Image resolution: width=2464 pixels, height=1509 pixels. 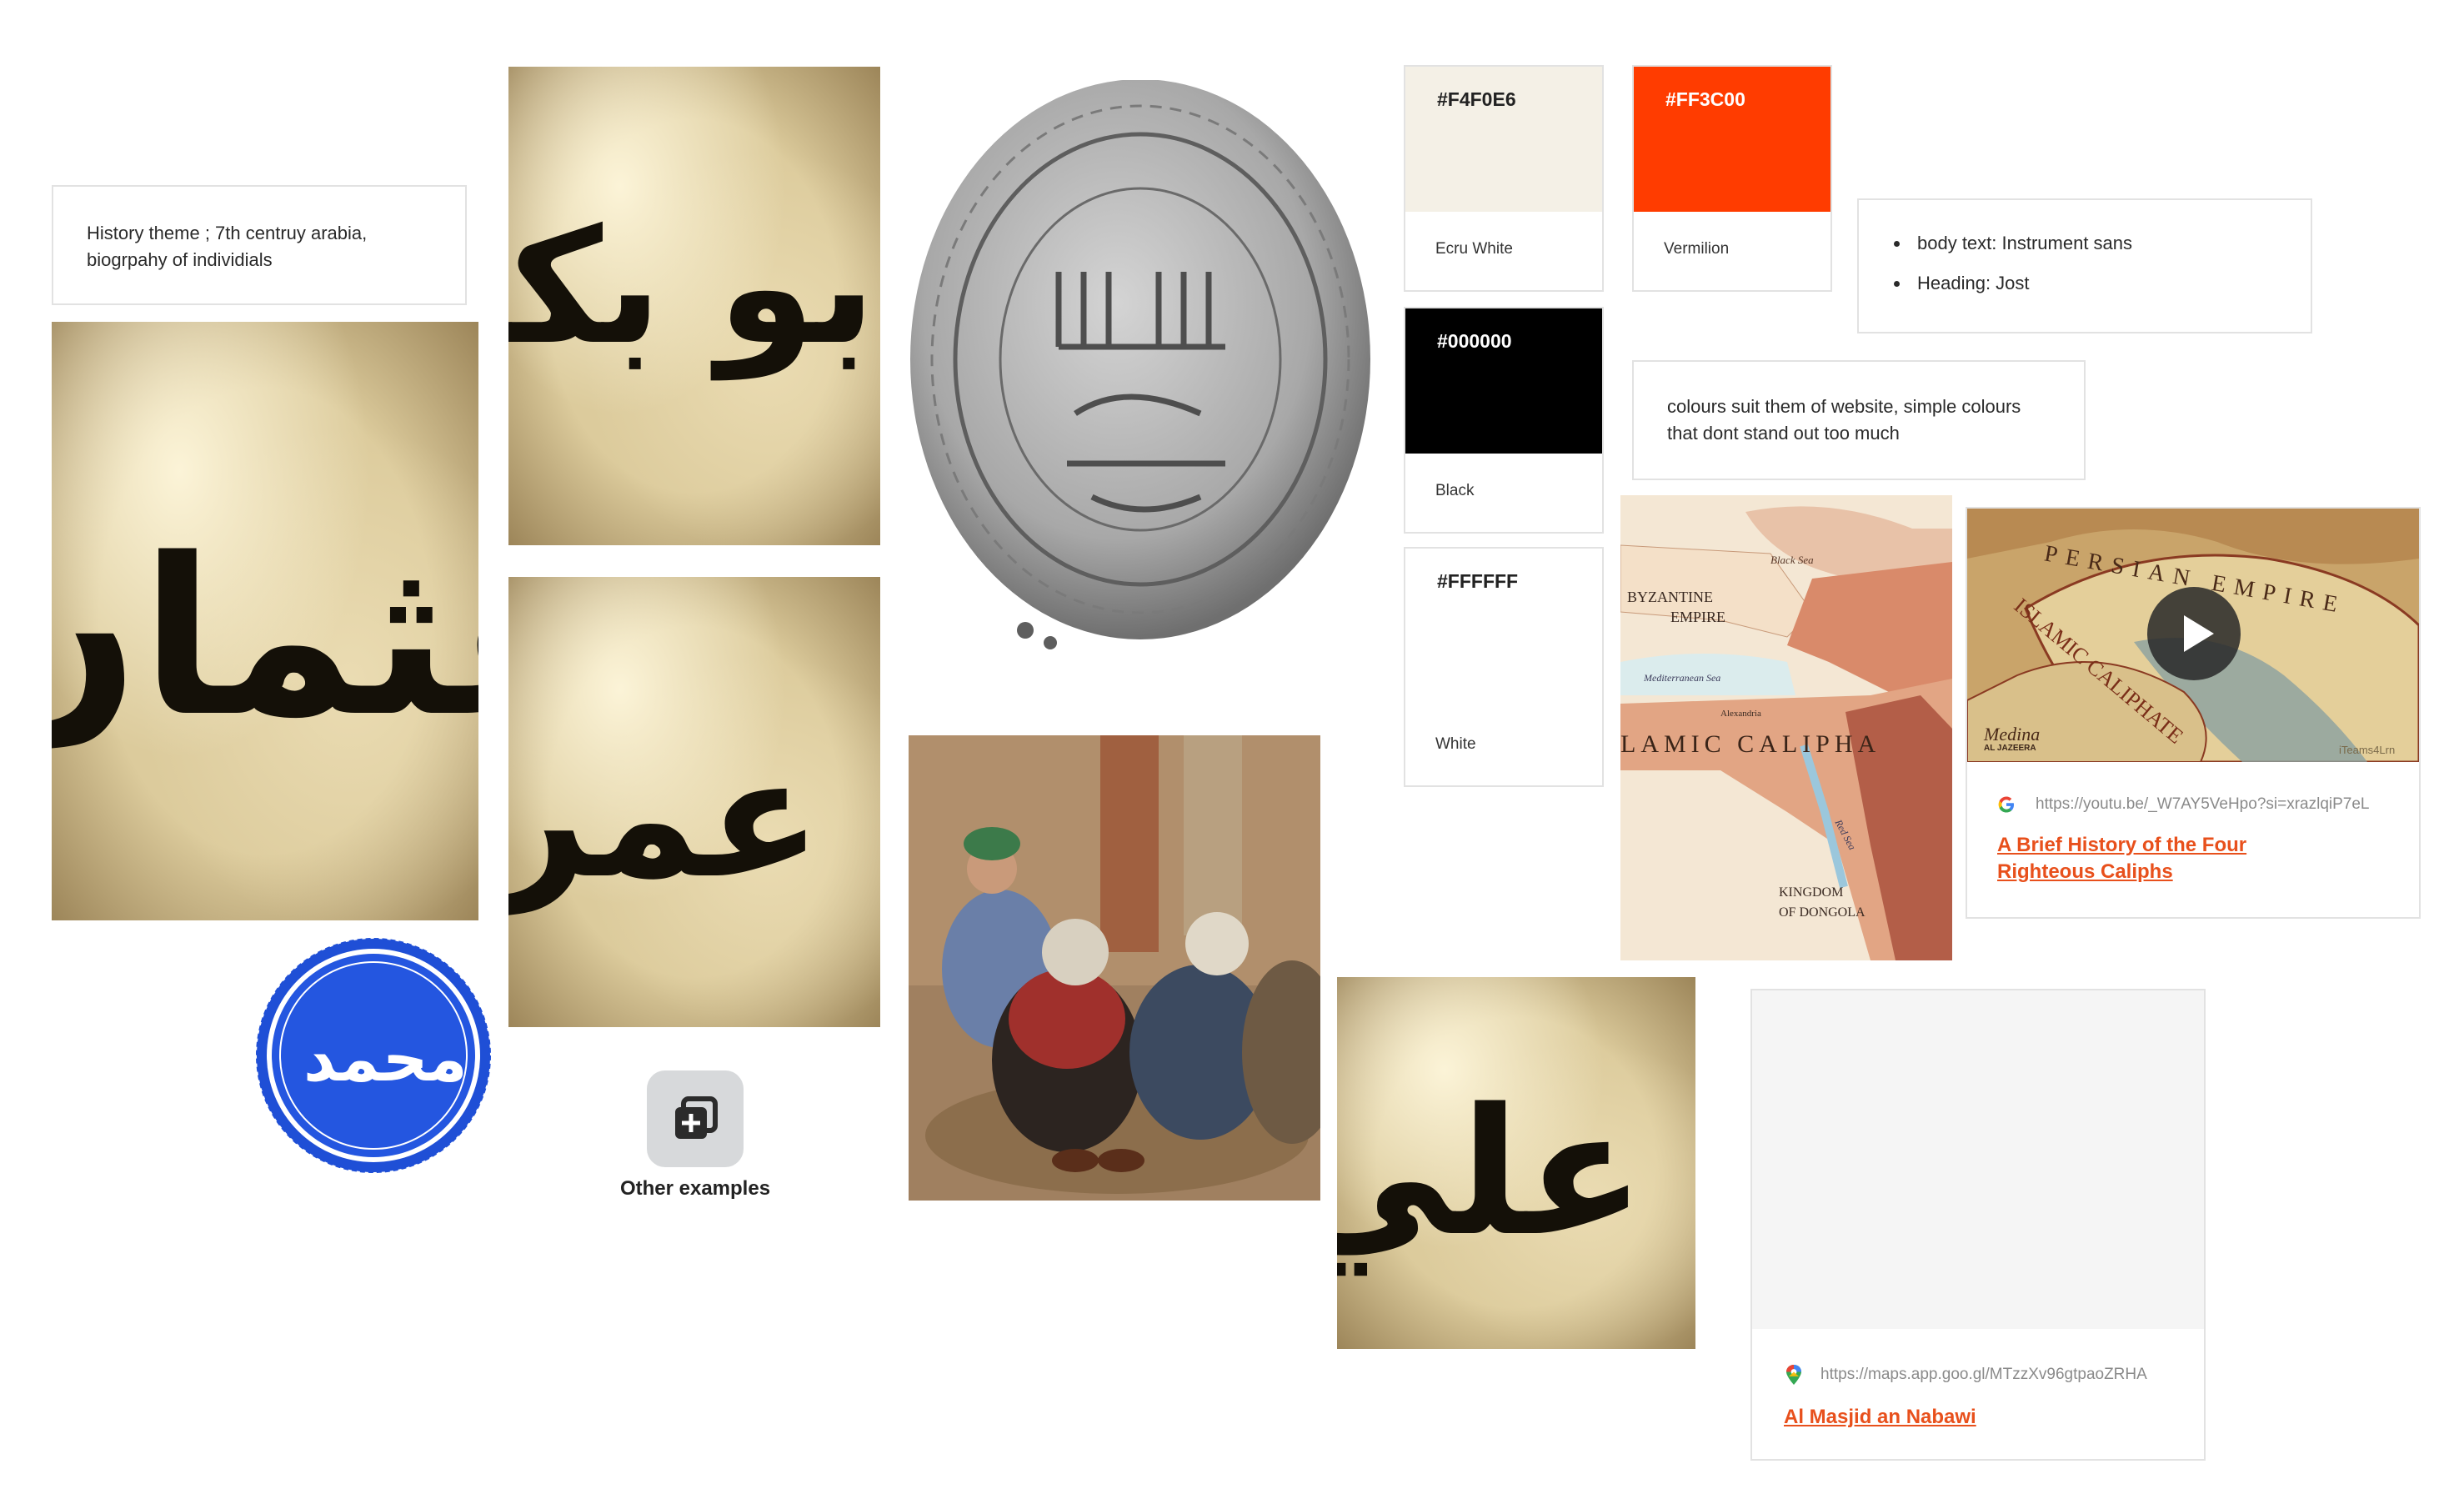 I want to click on swatch-vermilion: #FF3C00 Vermilion, so click(x=1732, y=178).